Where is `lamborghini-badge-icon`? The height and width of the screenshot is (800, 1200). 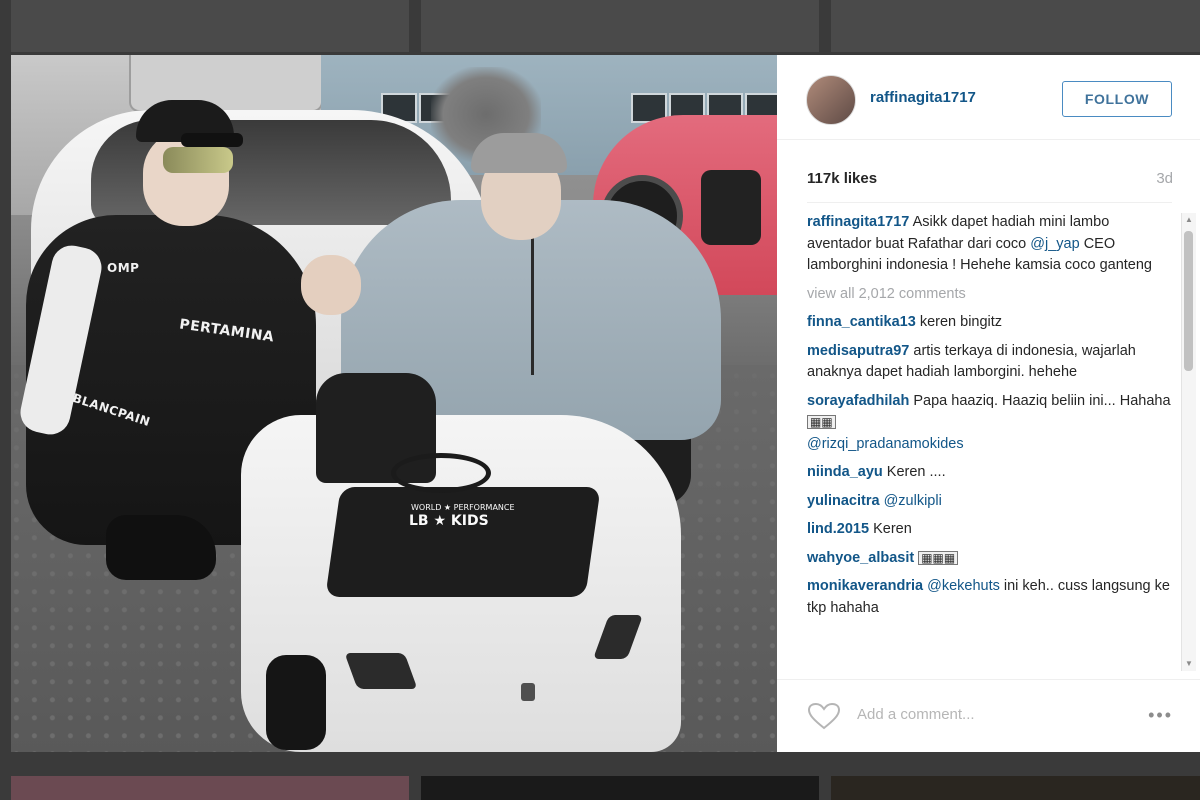 lamborghini-badge-icon is located at coordinates (528, 692).